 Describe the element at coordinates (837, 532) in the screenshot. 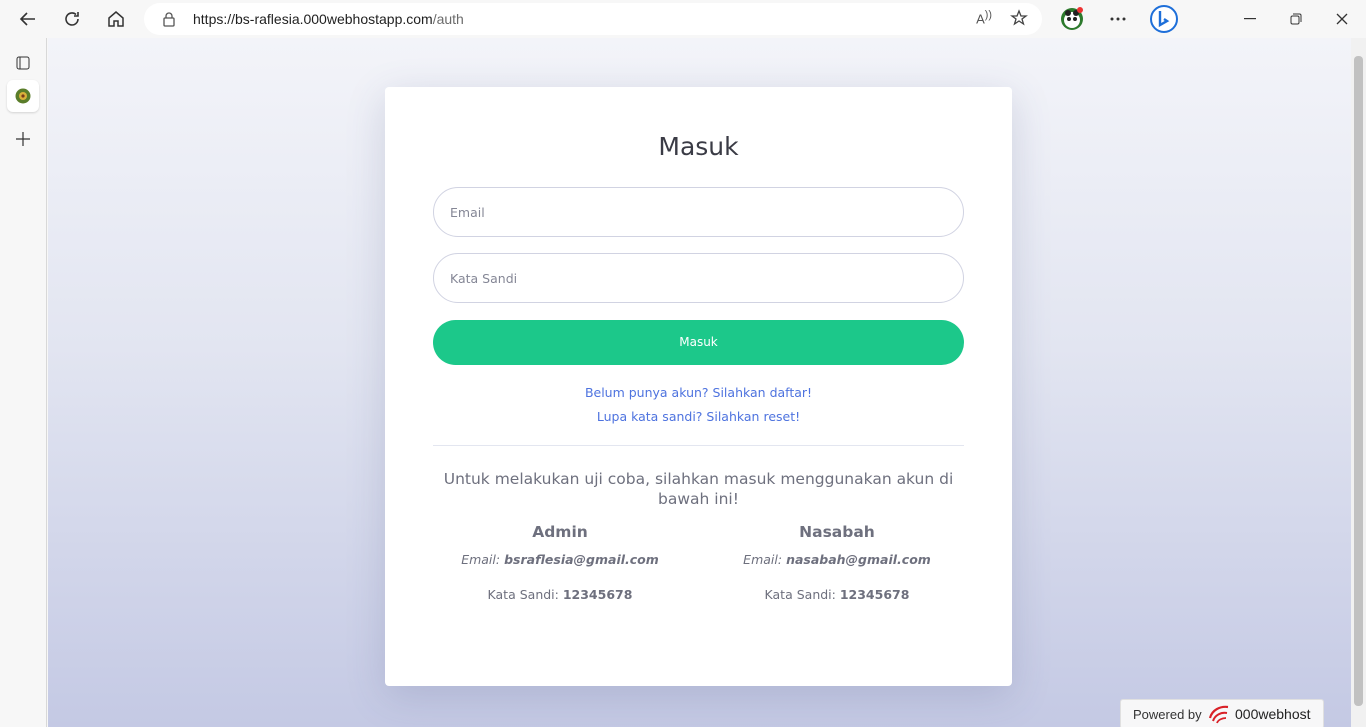

I see `account-role: Nasabah` at that location.